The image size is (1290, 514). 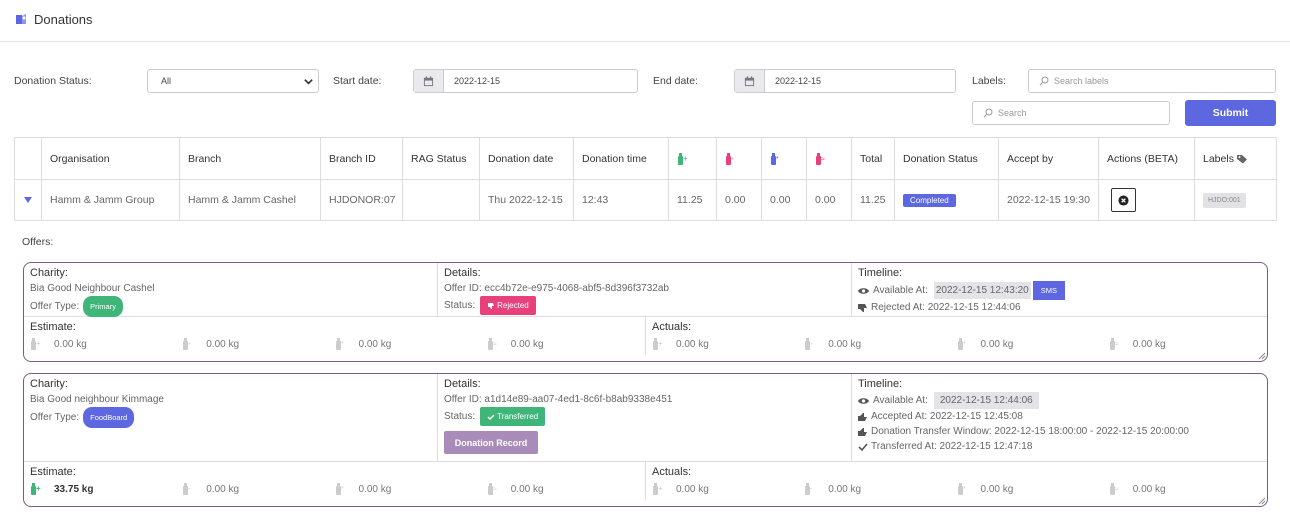 I want to click on header-branch: Branch, so click(x=250, y=158).